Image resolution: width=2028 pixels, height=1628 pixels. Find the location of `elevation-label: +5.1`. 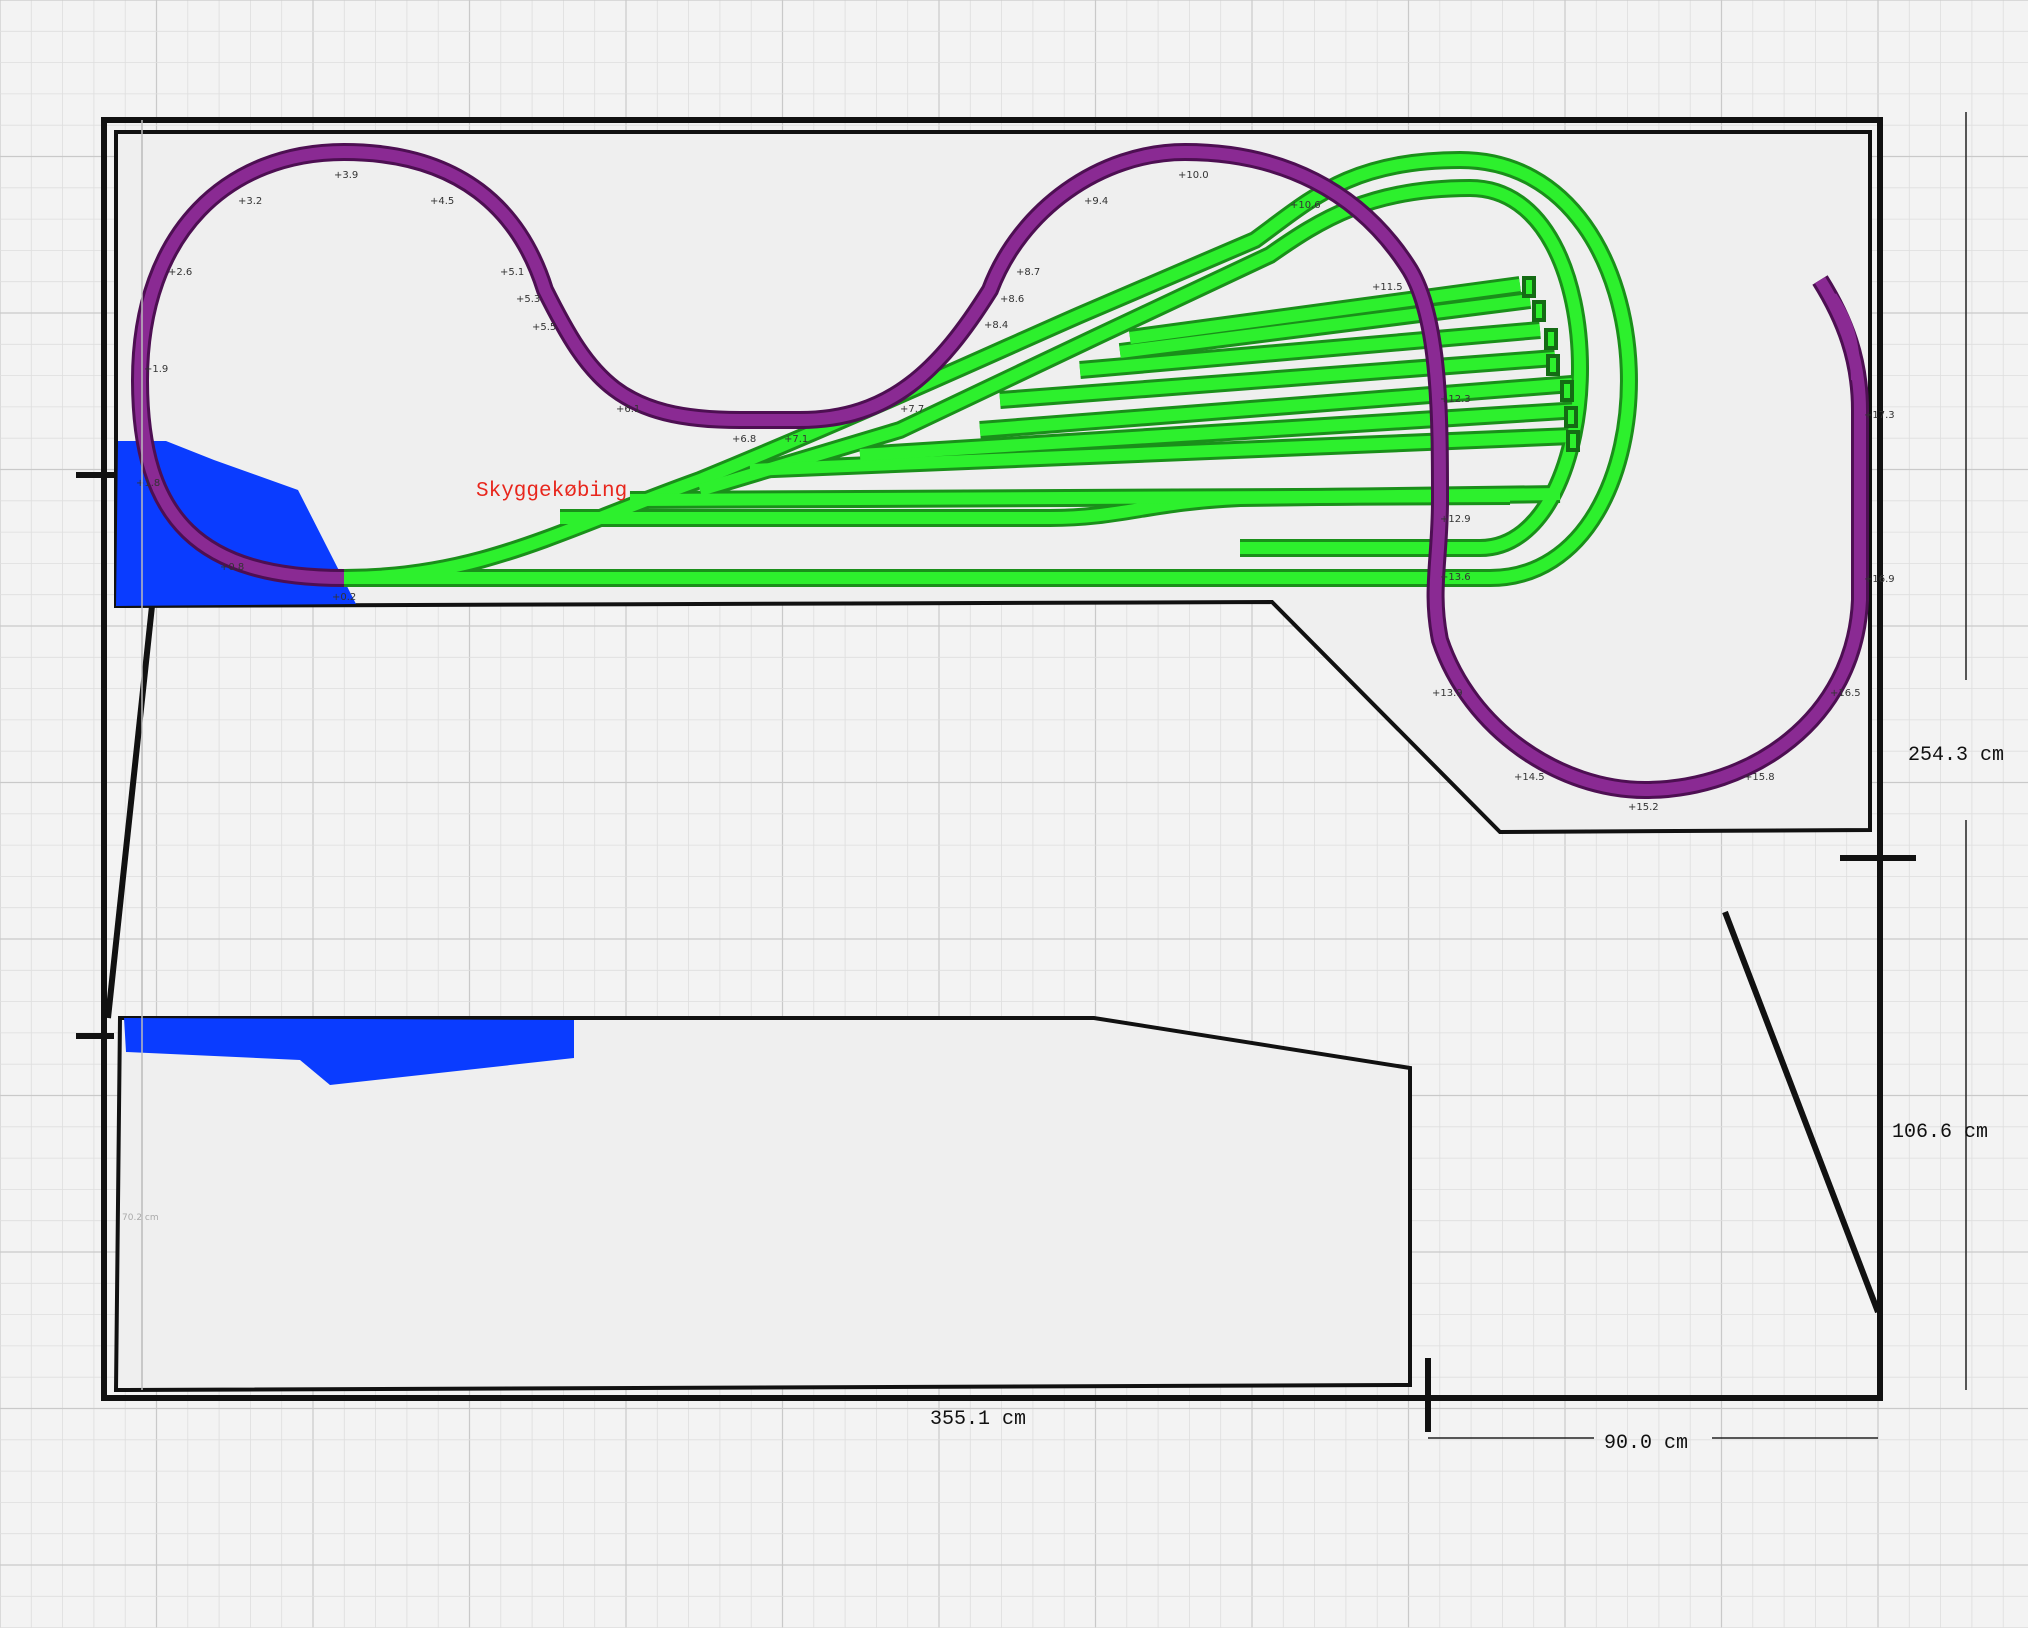

elevation-label: +5.1 is located at coordinates (512, 272).